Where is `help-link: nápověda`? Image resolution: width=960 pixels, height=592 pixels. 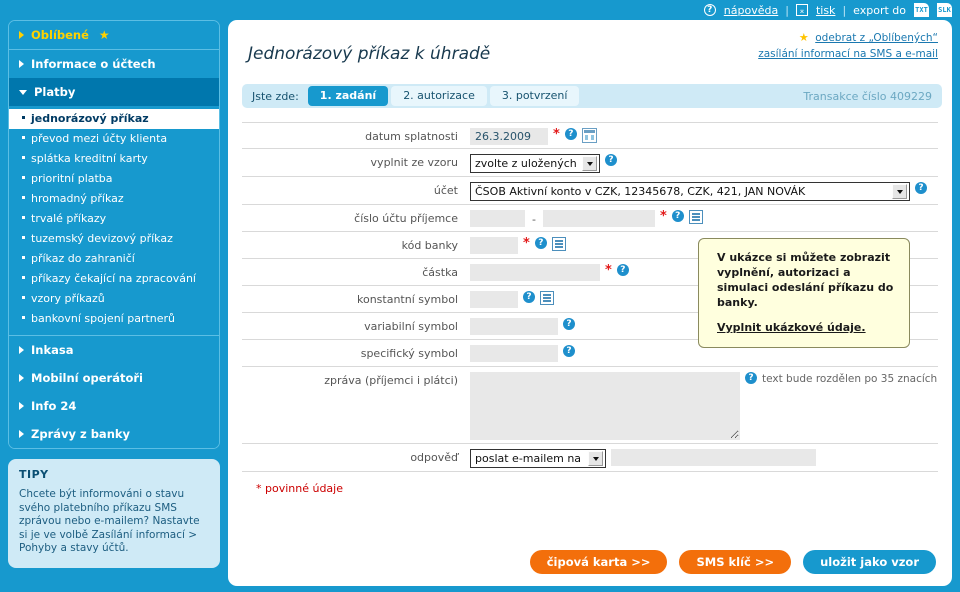 help-link: nápověda is located at coordinates (751, 10).